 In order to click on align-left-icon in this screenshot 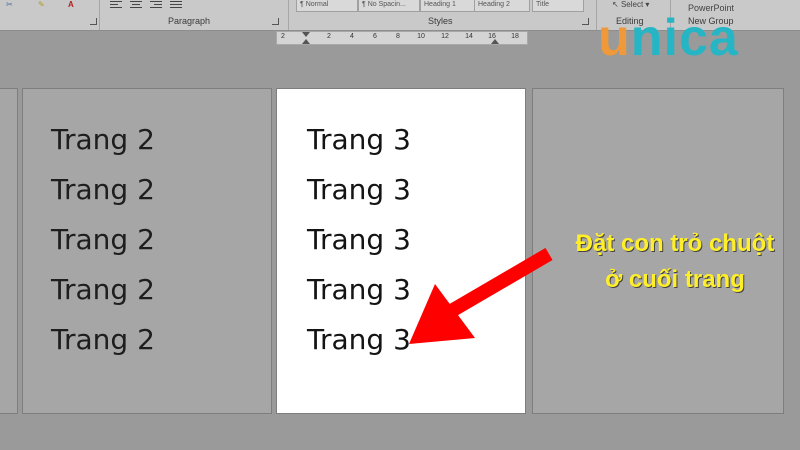, I will do `click(116, 5)`.